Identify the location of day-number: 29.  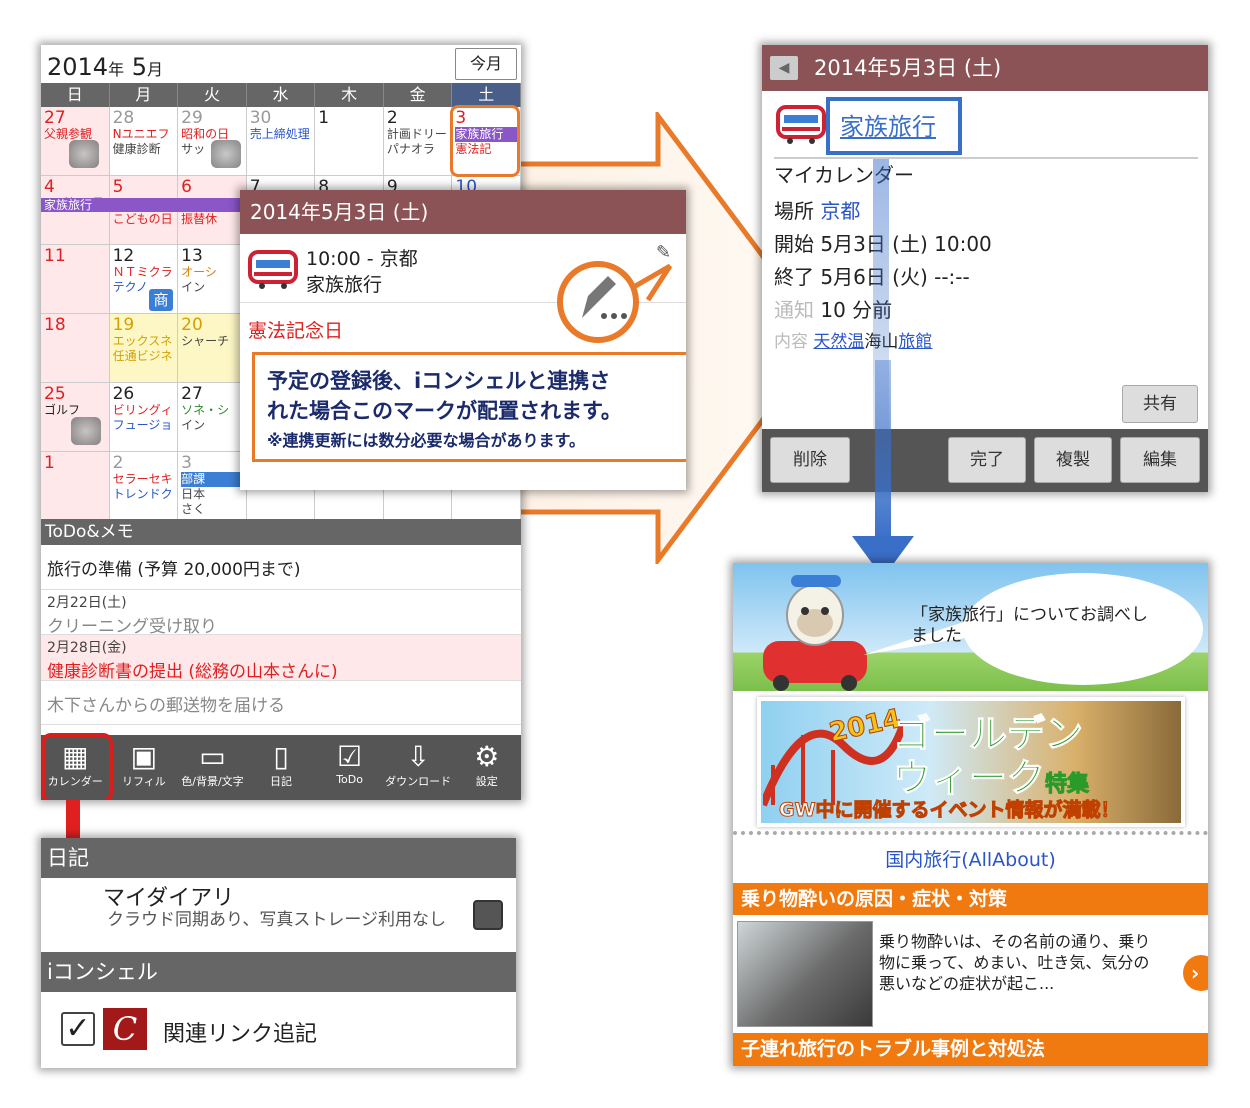
(192, 118).